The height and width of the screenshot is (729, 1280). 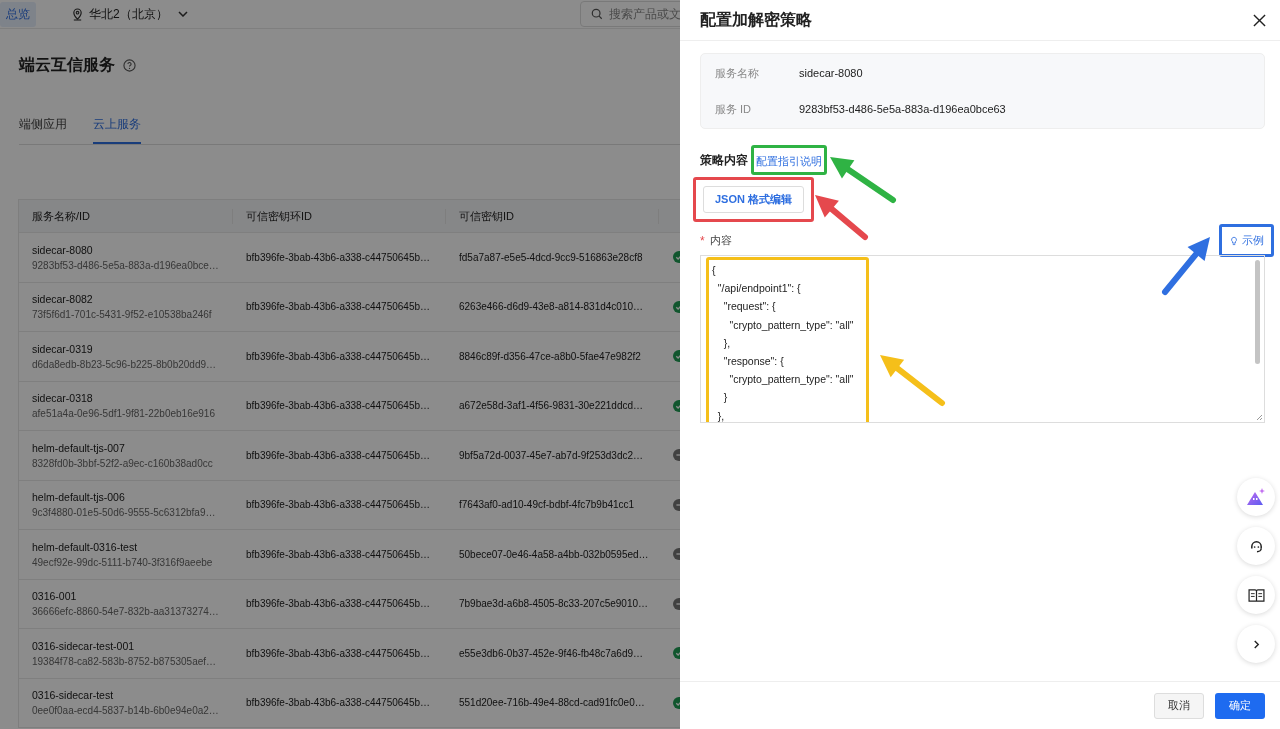 What do you see at coordinates (753, 361) in the screenshot?
I see `code-line: "response": {` at bounding box center [753, 361].